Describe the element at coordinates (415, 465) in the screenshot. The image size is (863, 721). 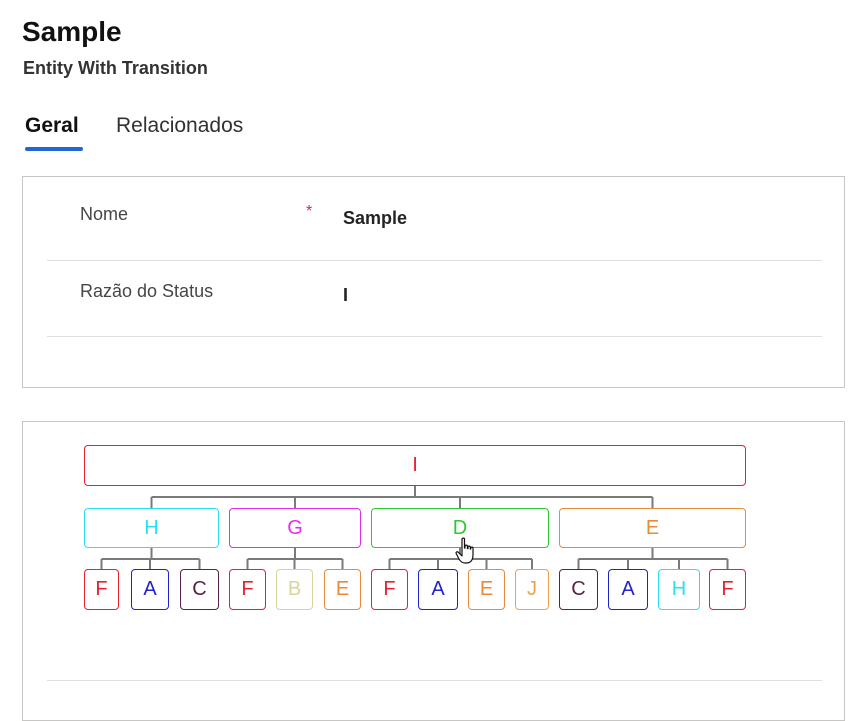
I see `tree-node-root: I` at that location.